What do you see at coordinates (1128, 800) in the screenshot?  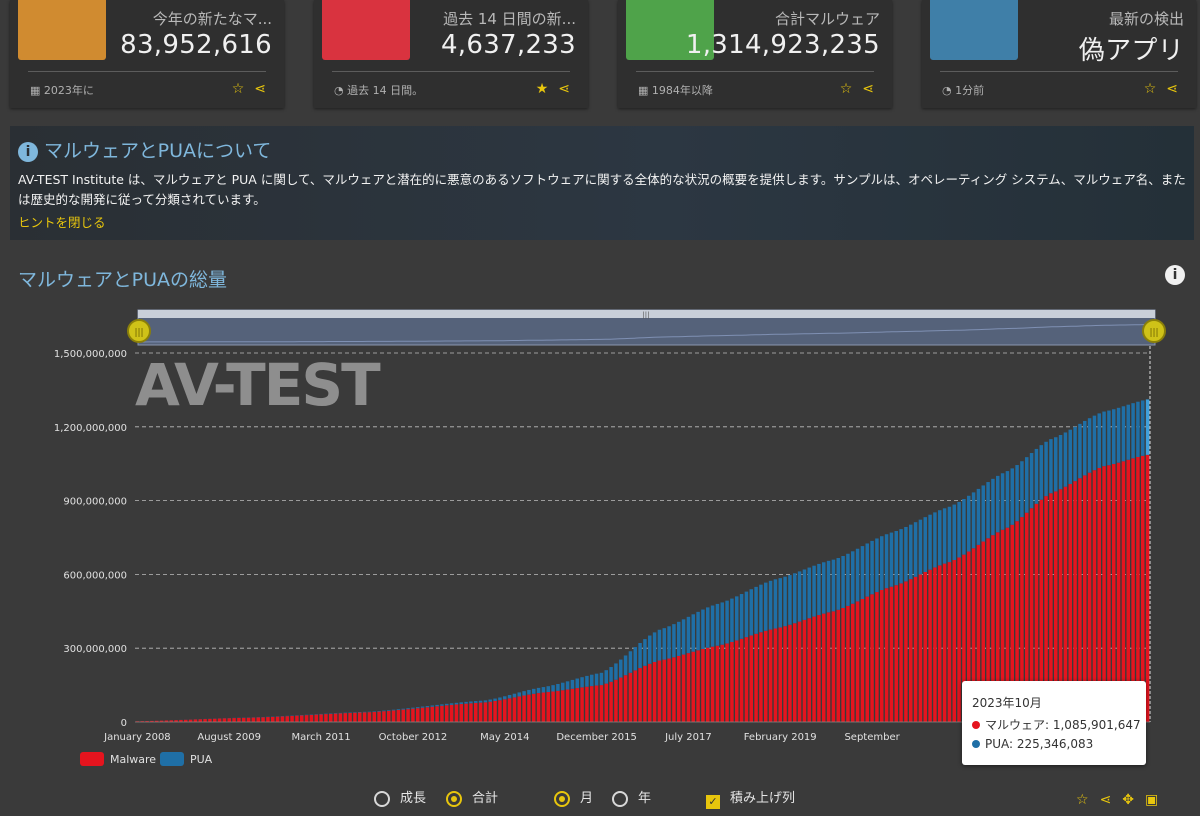 I see `move-icon: ✥` at bounding box center [1128, 800].